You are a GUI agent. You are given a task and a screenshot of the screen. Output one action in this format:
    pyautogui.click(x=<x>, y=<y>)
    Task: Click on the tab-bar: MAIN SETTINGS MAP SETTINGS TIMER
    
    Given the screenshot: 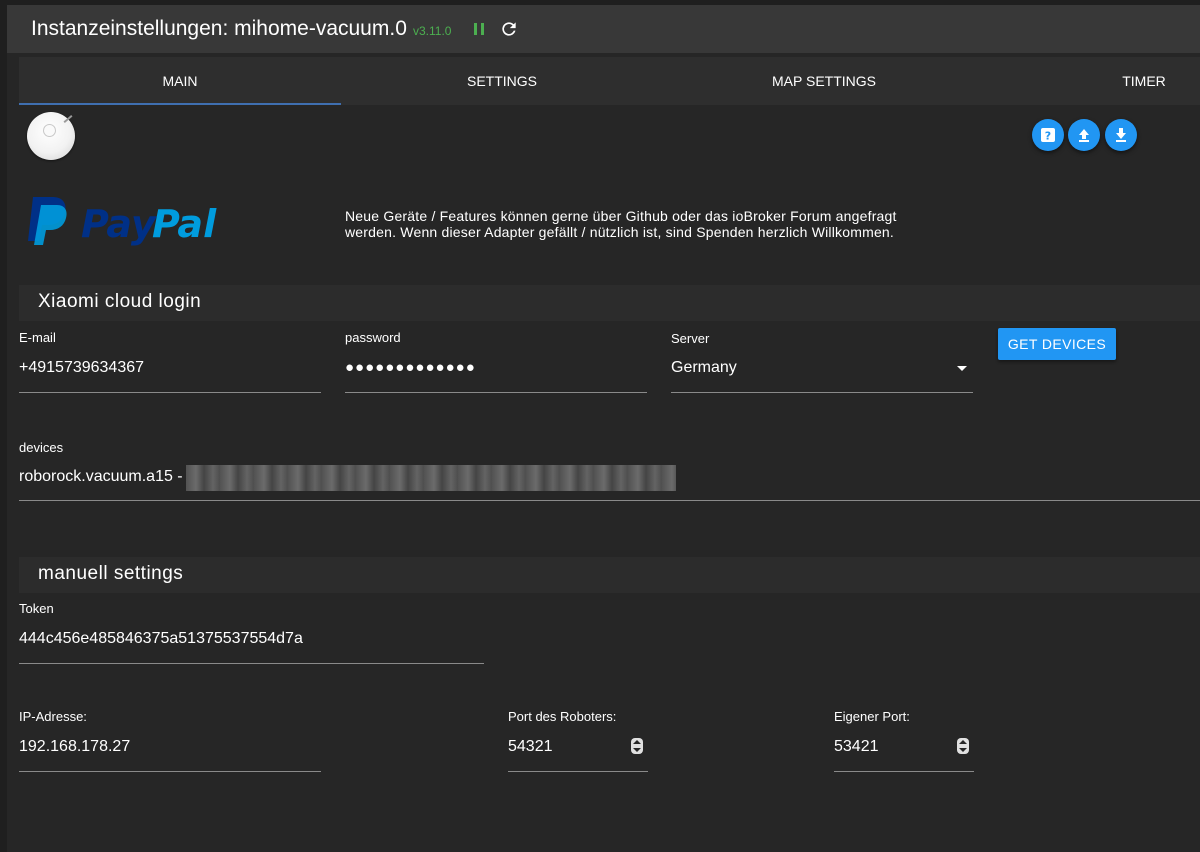 What is the action you would take?
    pyautogui.click(x=609, y=81)
    